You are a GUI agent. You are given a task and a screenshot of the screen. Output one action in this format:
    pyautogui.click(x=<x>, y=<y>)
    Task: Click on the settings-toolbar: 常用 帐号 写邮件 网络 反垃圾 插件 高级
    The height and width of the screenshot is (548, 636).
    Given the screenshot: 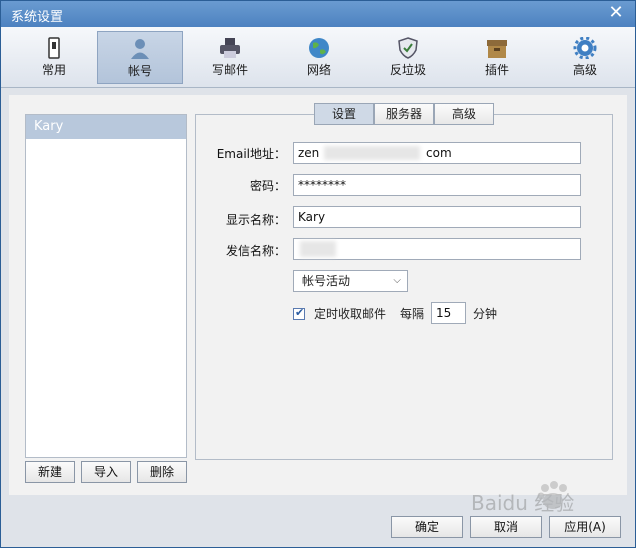 What is the action you would take?
    pyautogui.click(x=318, y=57)
    